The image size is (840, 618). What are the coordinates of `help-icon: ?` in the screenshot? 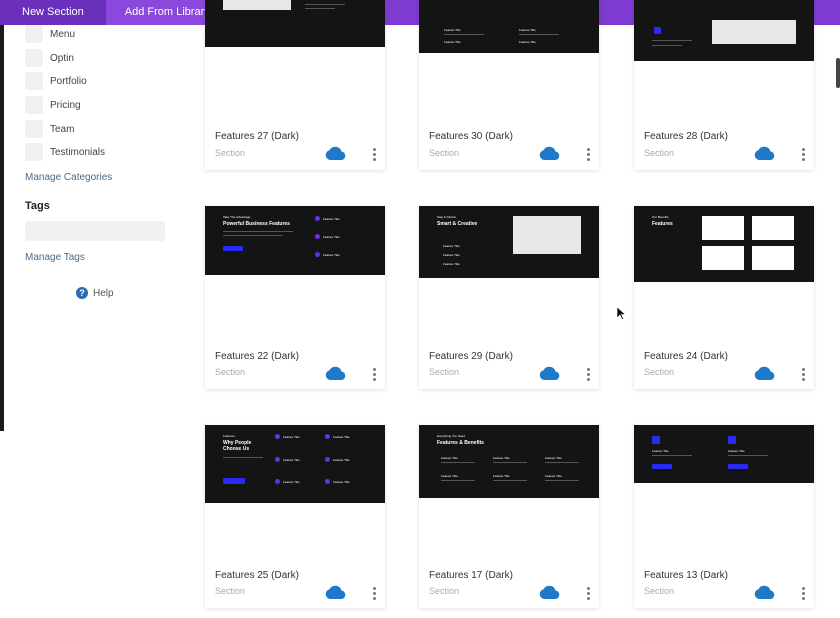 It's located at (82, 293).